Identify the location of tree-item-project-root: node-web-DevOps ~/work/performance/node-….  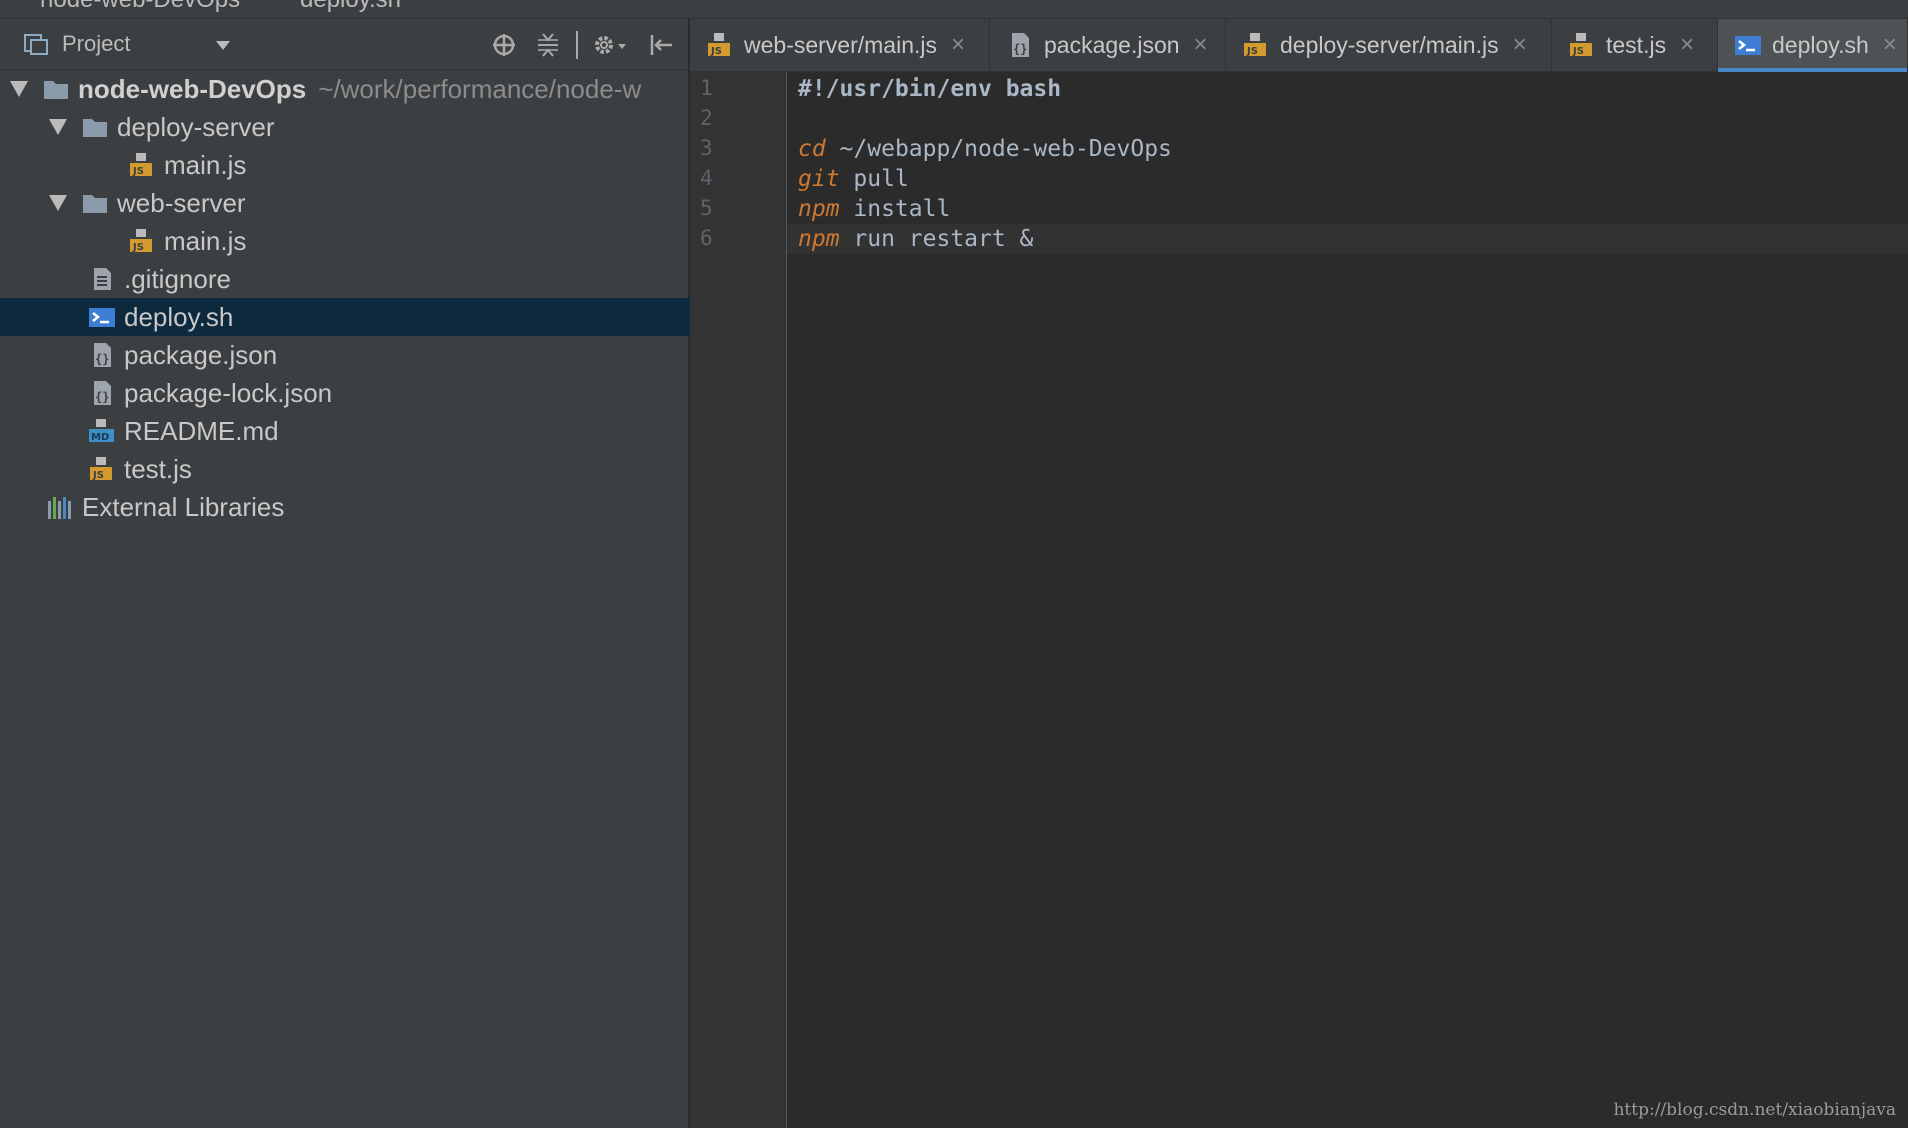
(349, 89).